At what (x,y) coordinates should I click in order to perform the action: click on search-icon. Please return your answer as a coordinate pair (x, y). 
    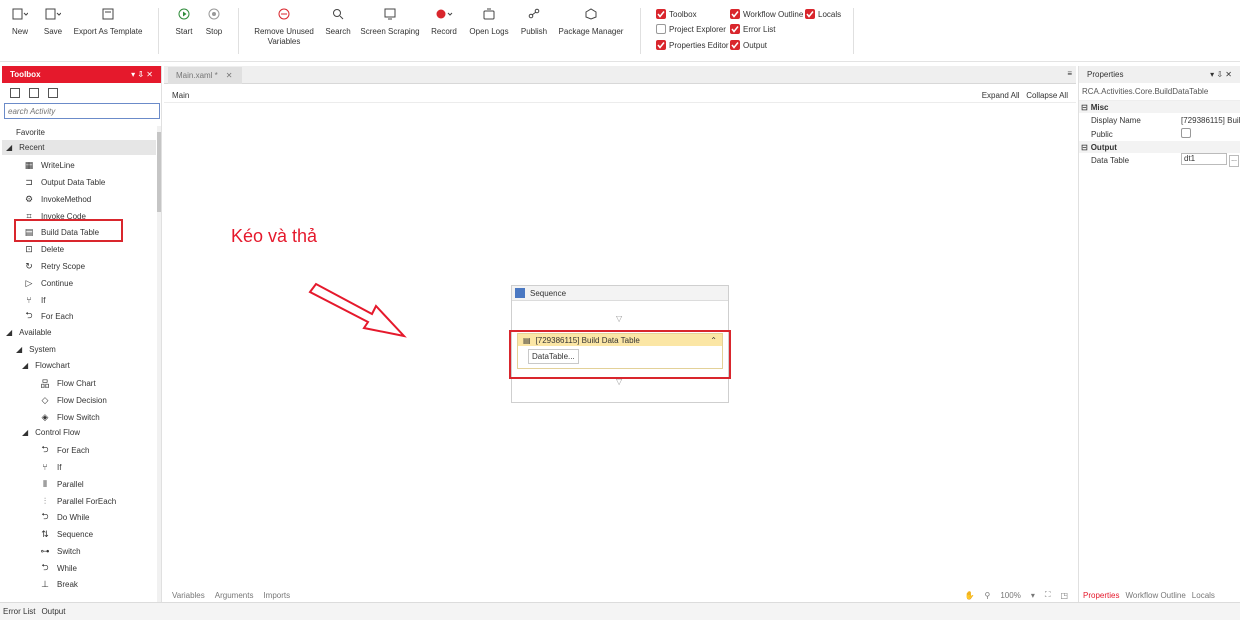
    Looking at the image, I should click on (338, 14).